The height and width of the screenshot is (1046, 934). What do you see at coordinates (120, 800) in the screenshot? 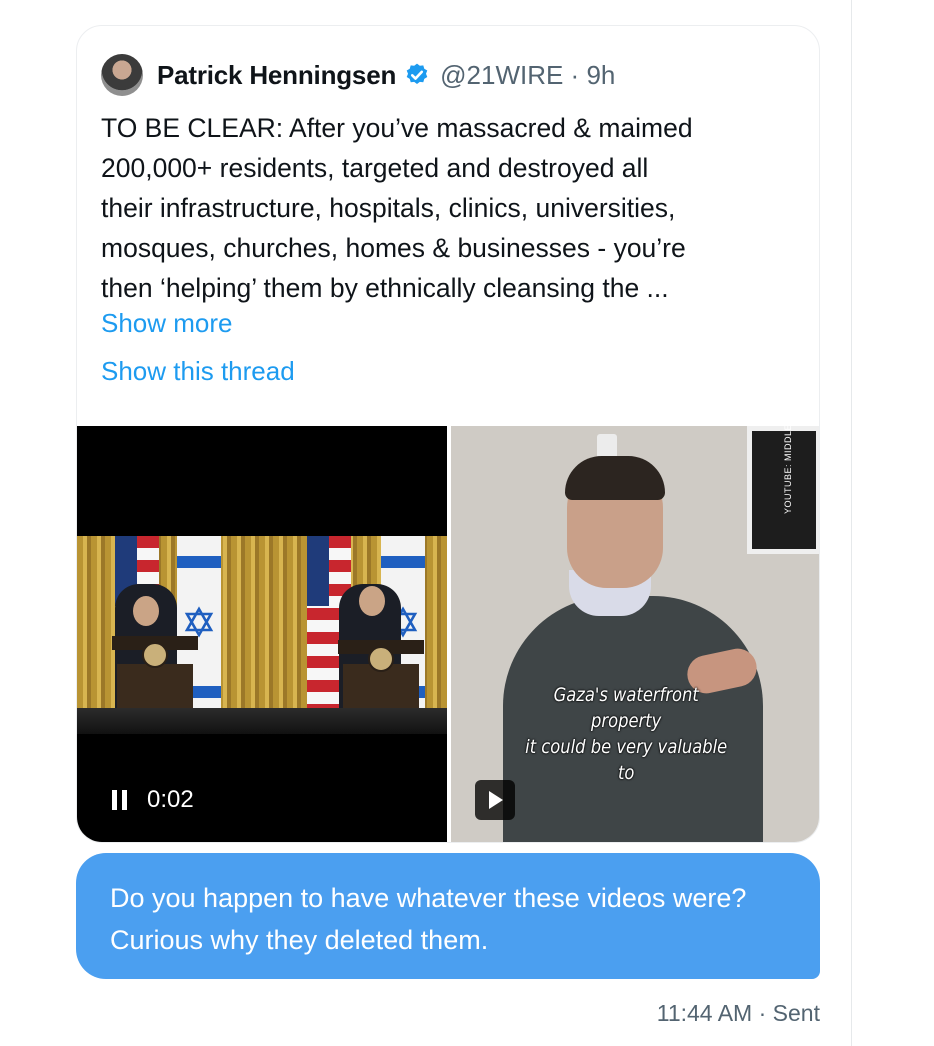
I see `pause-icon` at bounding box center [120, 800].